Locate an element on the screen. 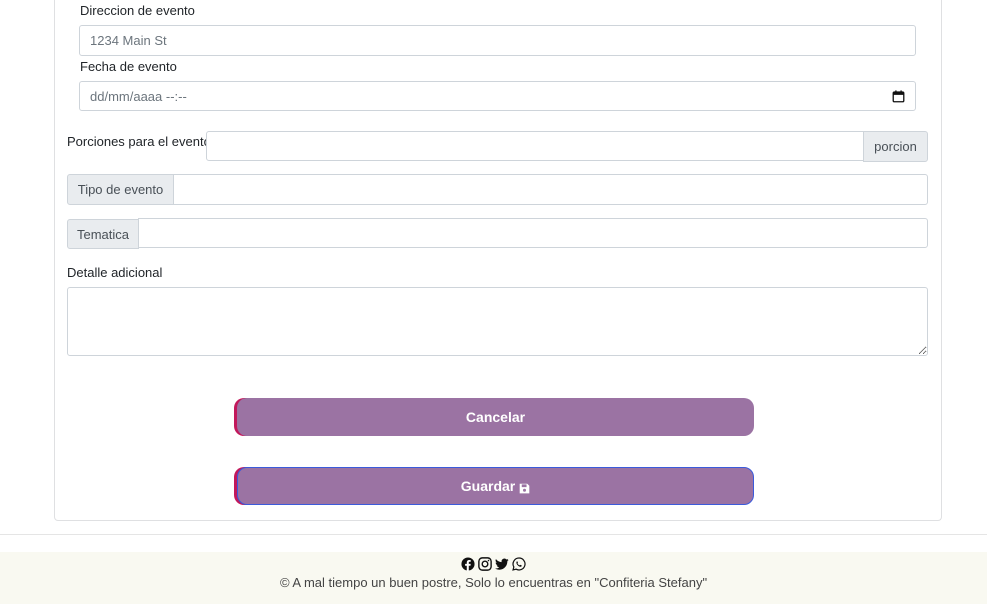 The image size is (987, 604). facebook-icon is located at coordinates (468, 564).